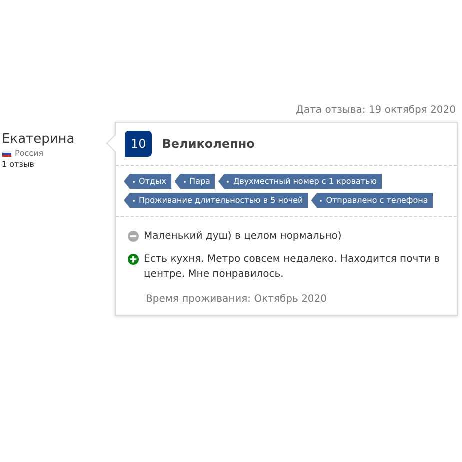 This screenshot has width=462, height=462. Describe the element at coordinates (39, 139) in the screenshot. I see `reviewer-name: Екатерина` at that location.